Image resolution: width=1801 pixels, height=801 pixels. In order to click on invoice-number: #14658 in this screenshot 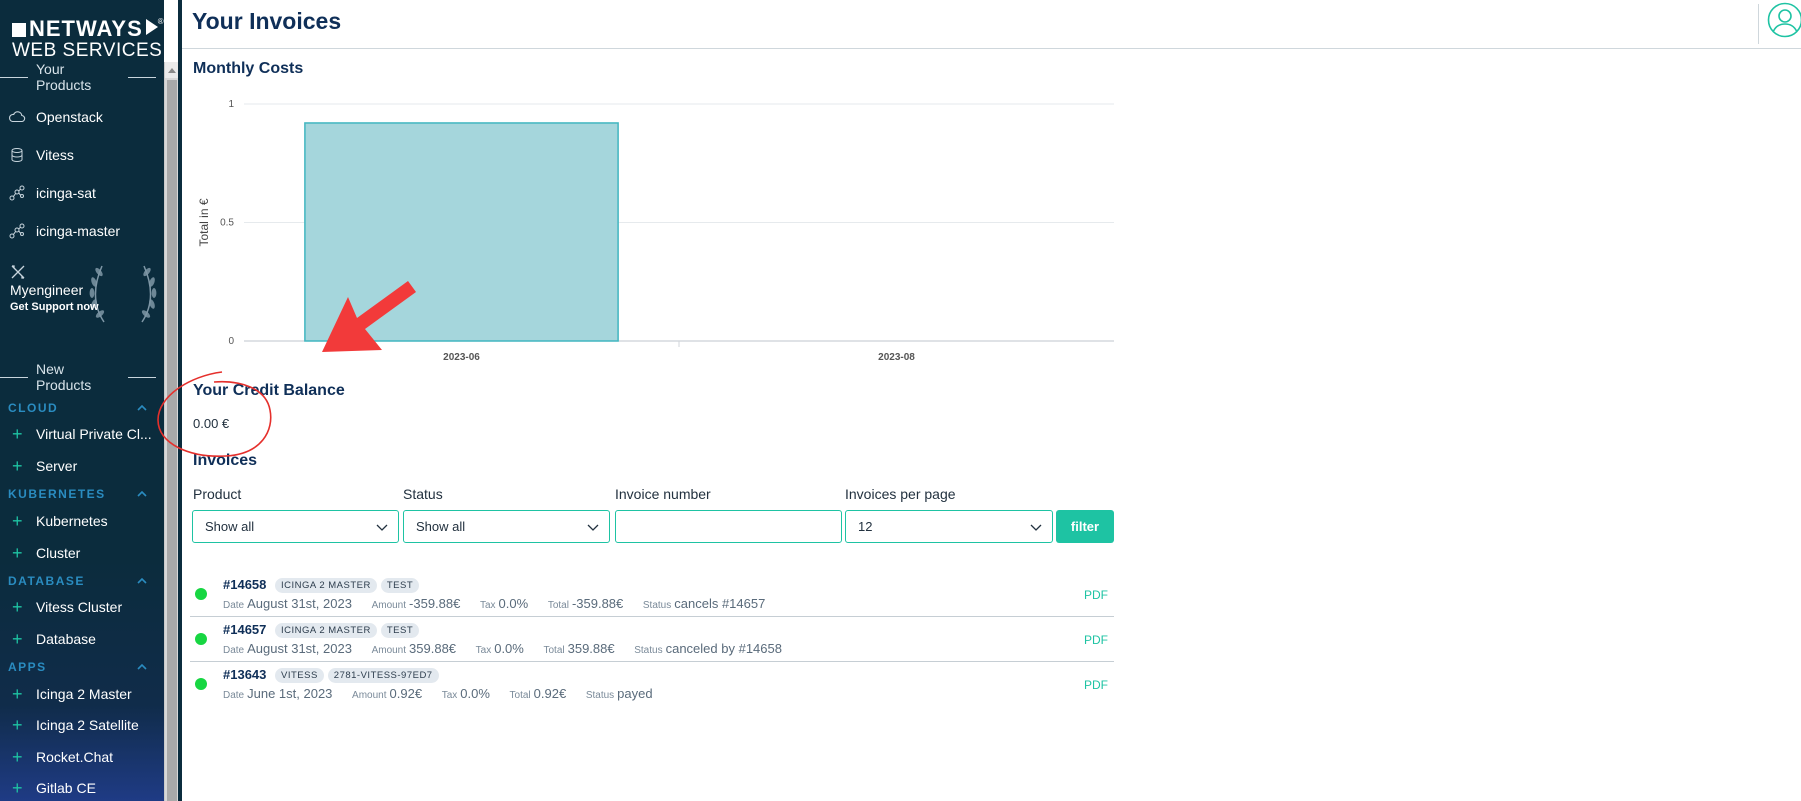, I will do `click(245, 584)`.